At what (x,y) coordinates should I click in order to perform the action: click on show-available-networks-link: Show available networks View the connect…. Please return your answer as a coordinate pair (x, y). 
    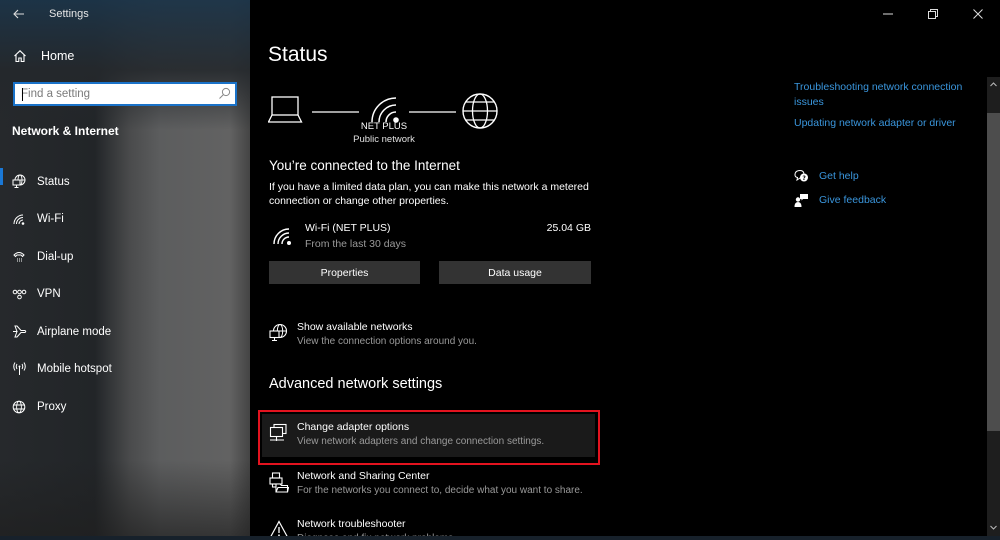
    Looking at the image, I should click on (419, 336).